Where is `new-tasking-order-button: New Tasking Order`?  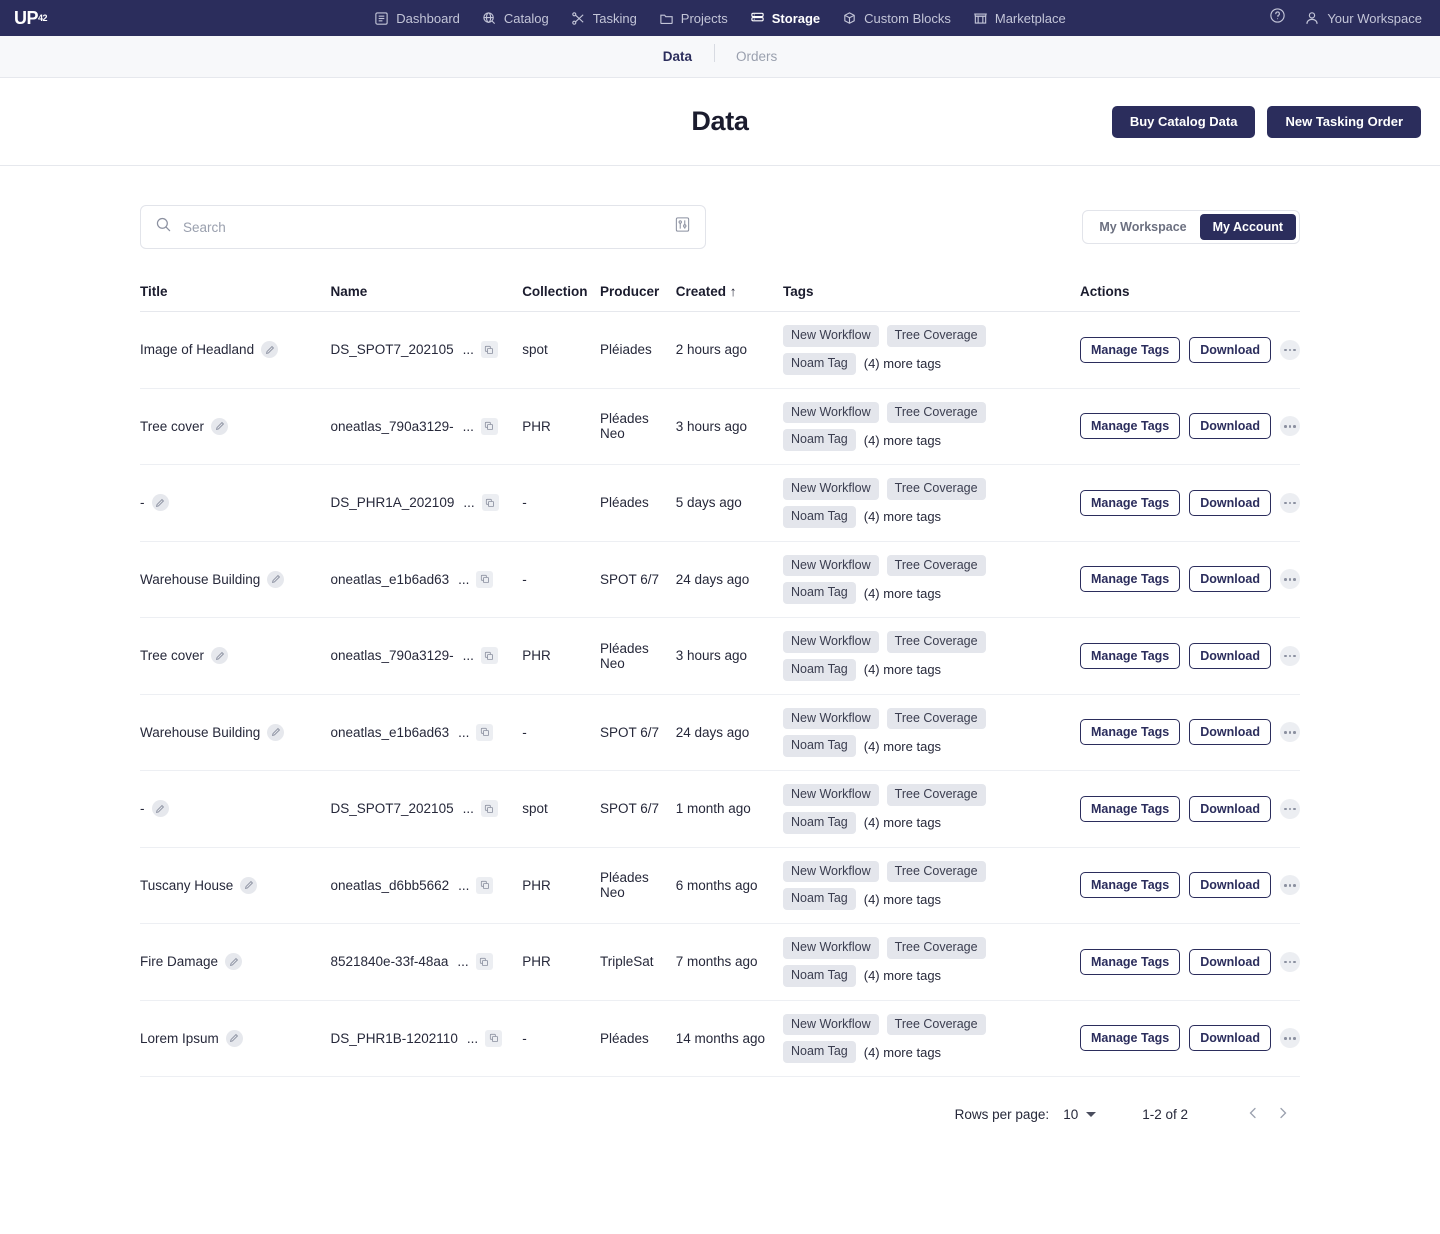
new-tasking-order-button: New Tasking Order is located at coordinates (1344, 121).